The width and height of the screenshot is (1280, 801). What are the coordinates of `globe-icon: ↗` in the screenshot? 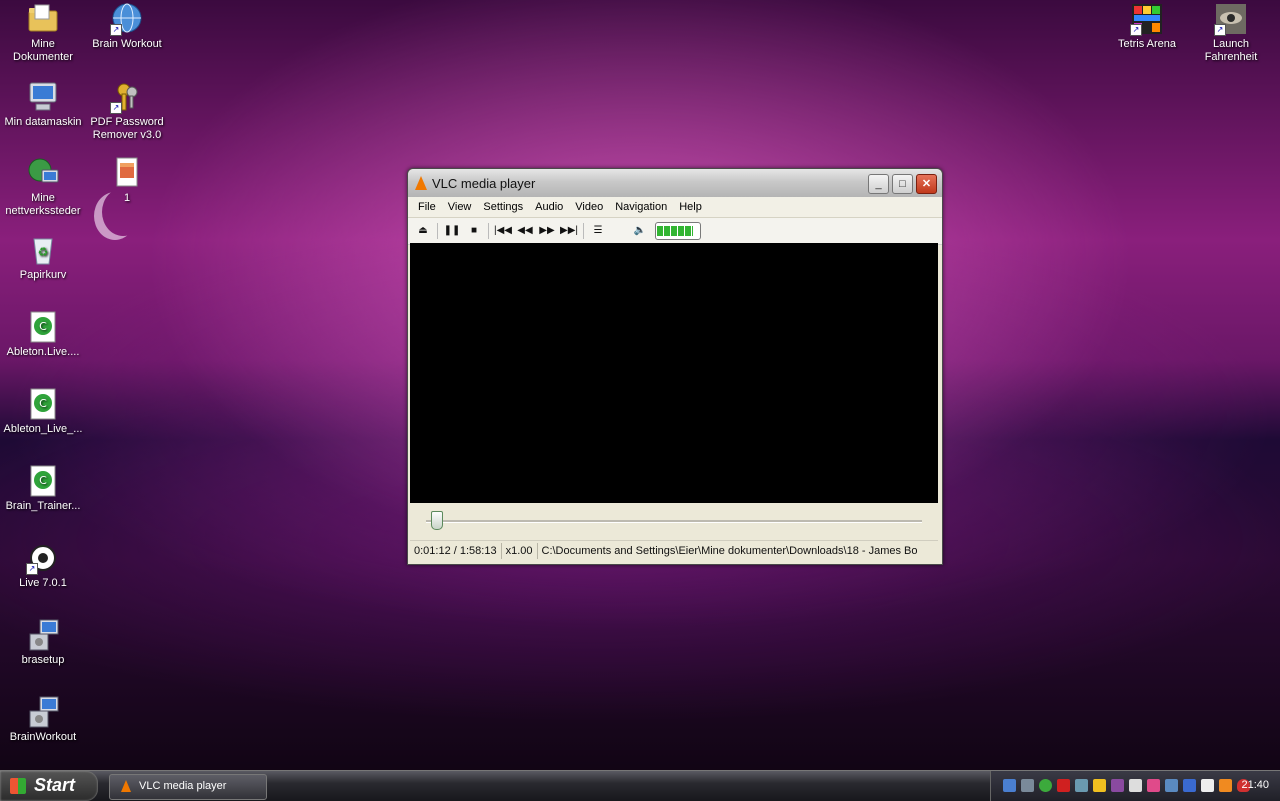 It's located at (127, 19).